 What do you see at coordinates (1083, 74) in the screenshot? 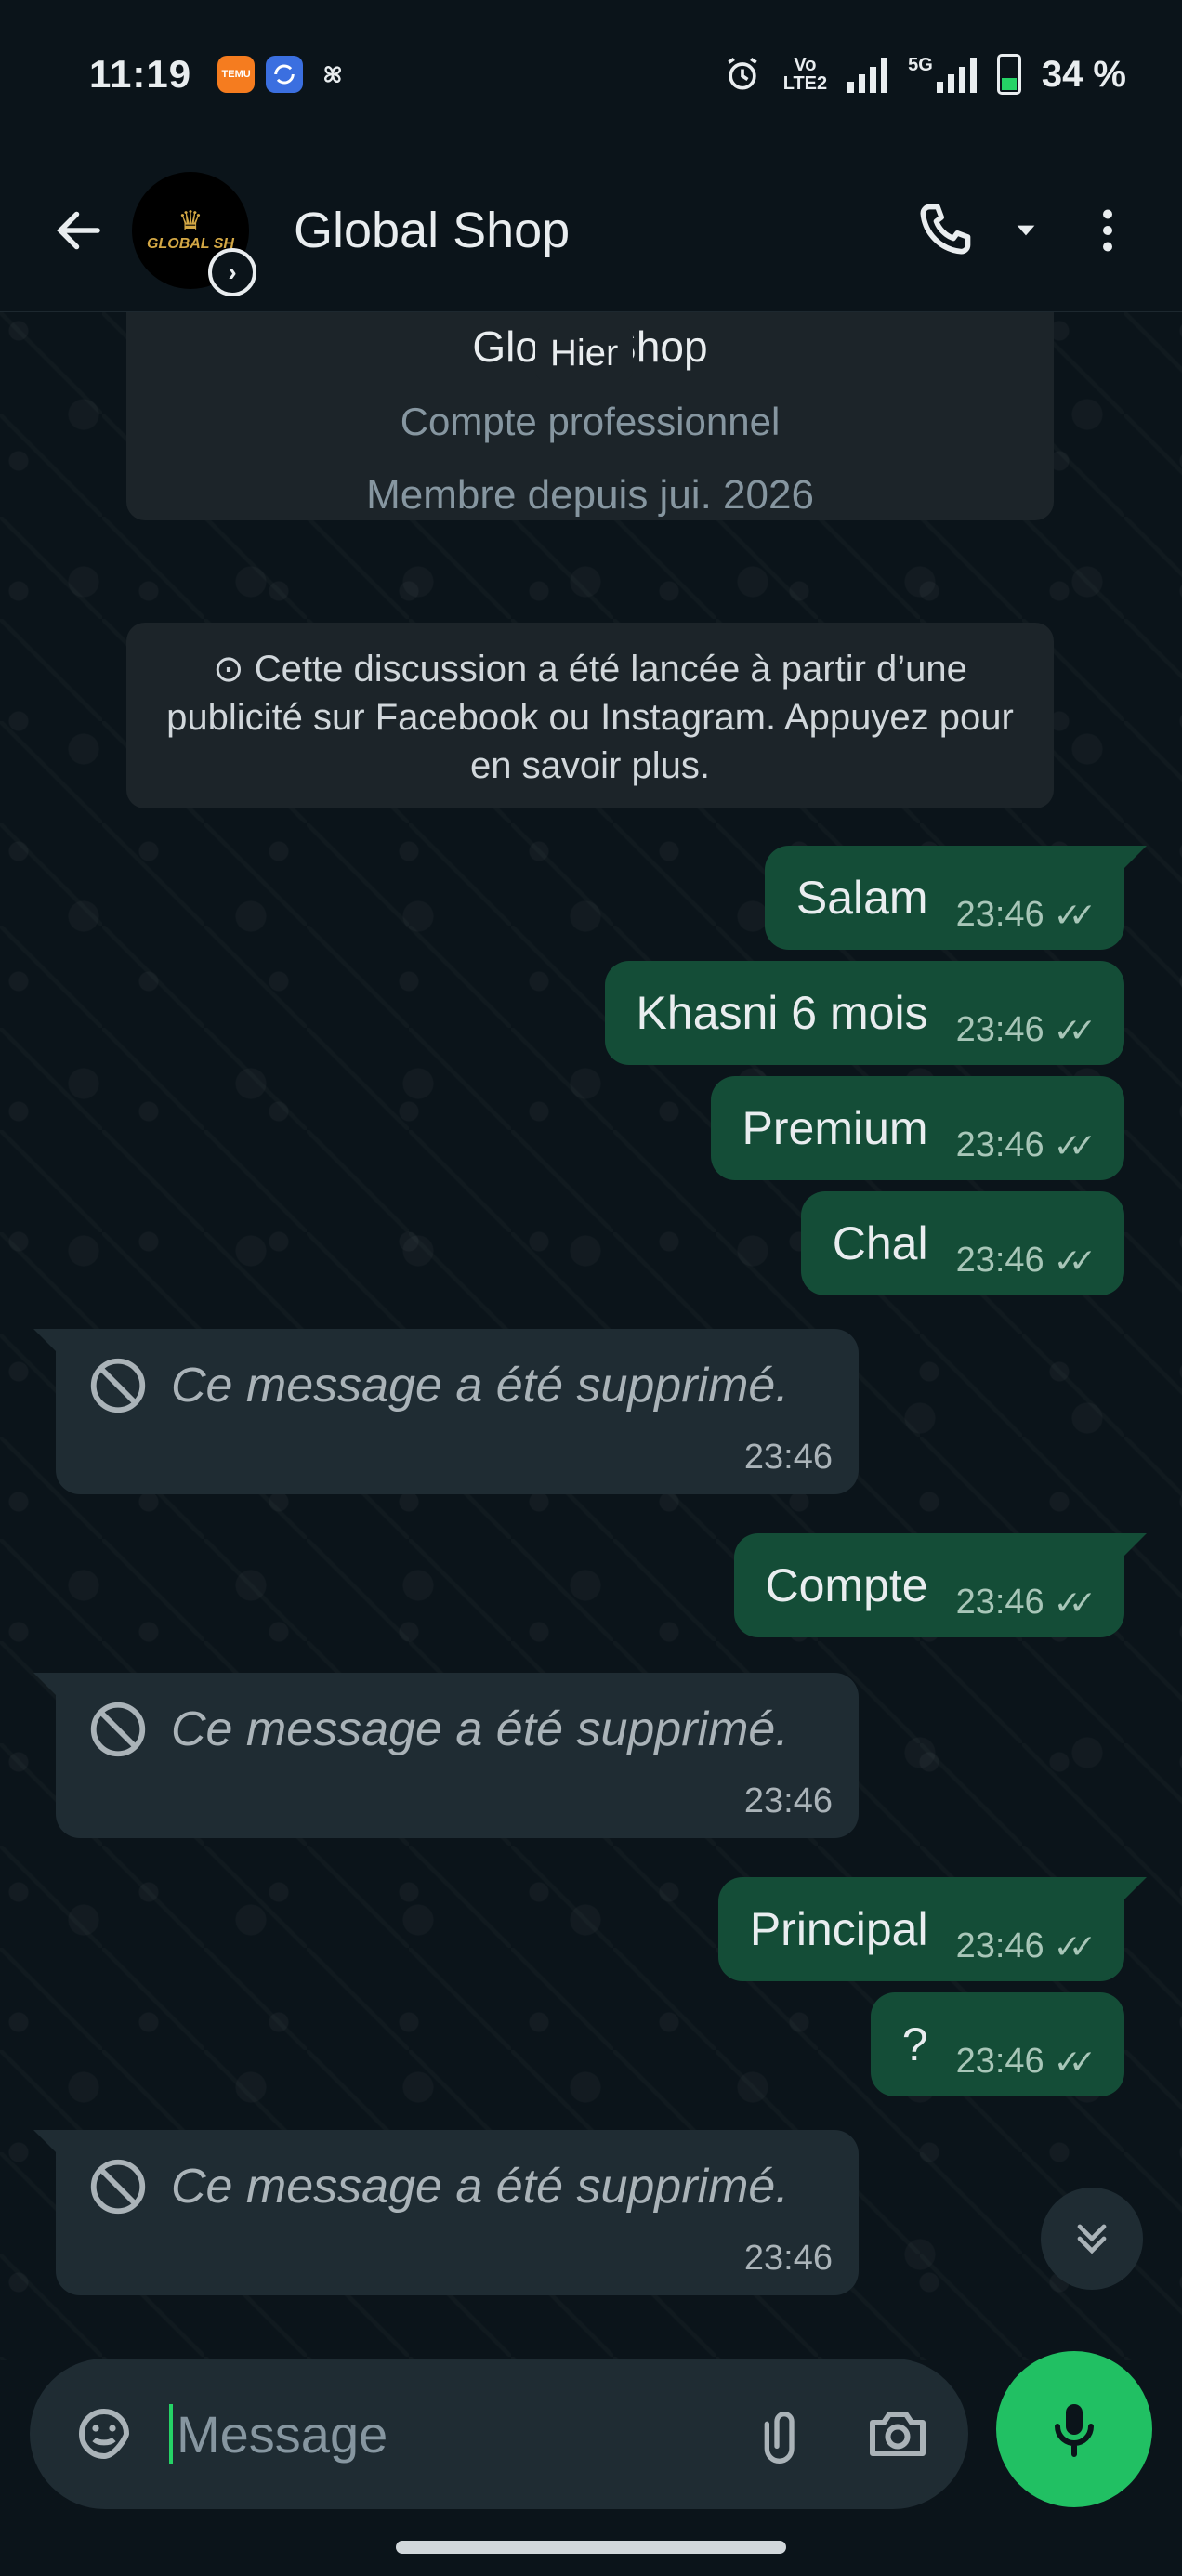
I see `battery-percent: 34 %` at bounding box center [1083, 74].